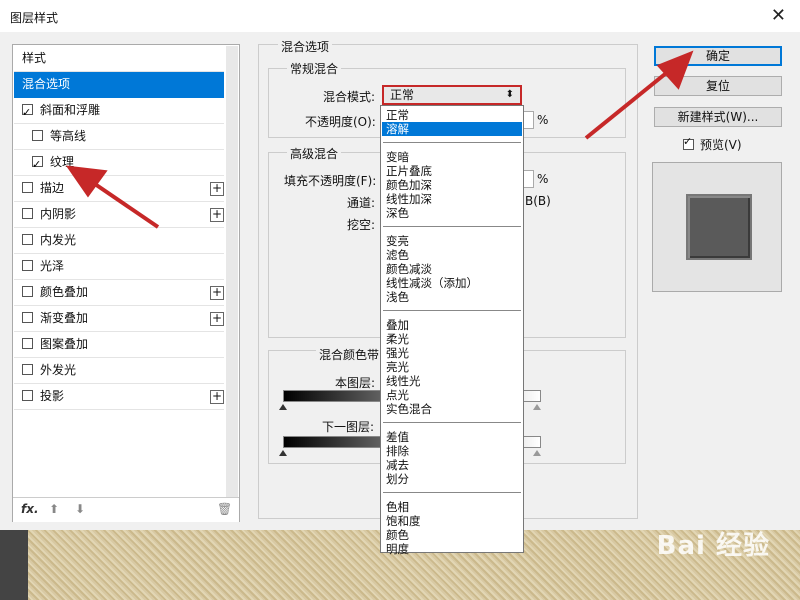 This screenshot has width=800, height=600. I want to click on arrow-to-ok, so click(628, 104).